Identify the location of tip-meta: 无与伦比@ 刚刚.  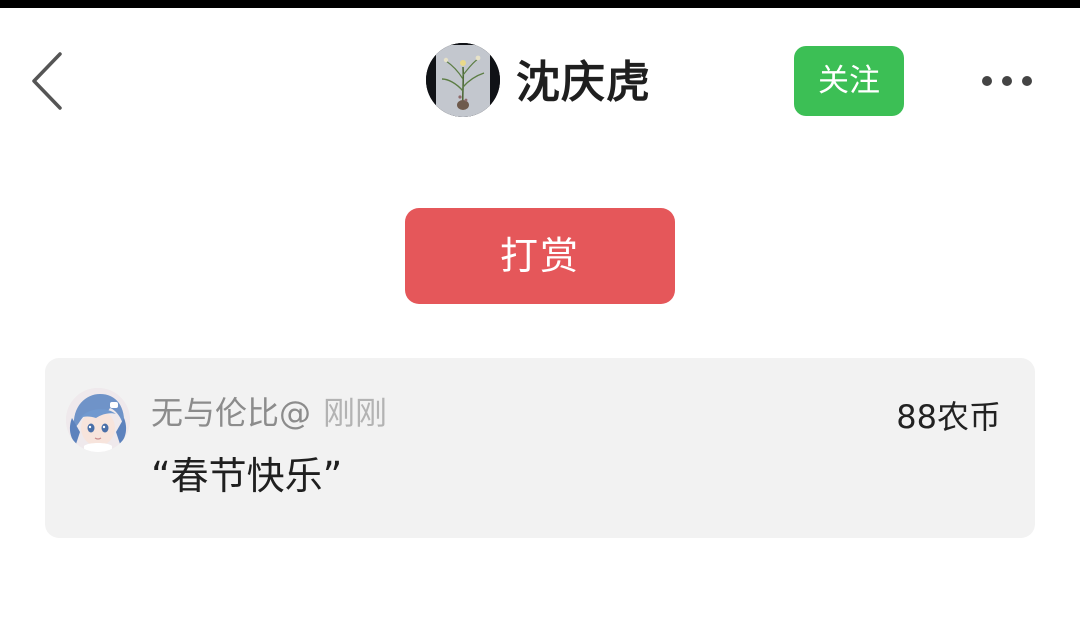
(269, 413).